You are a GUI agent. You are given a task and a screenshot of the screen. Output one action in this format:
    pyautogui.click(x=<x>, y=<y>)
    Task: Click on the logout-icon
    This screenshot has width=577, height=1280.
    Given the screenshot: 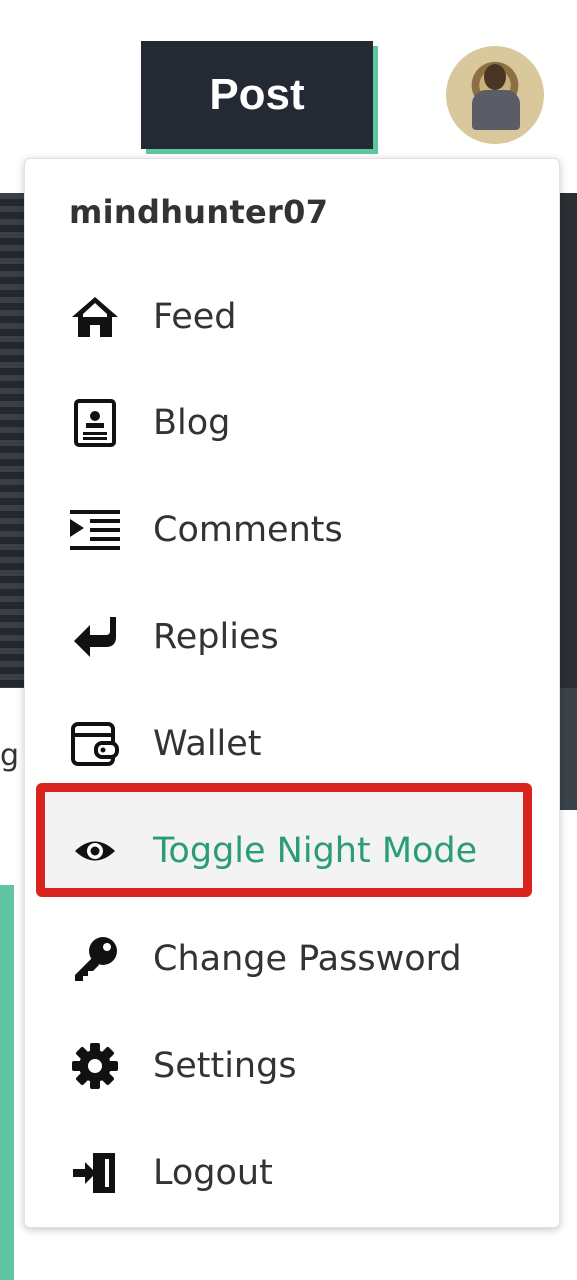 What is the action you would take?
    pyautogui.click(x=95, y=1173)
    